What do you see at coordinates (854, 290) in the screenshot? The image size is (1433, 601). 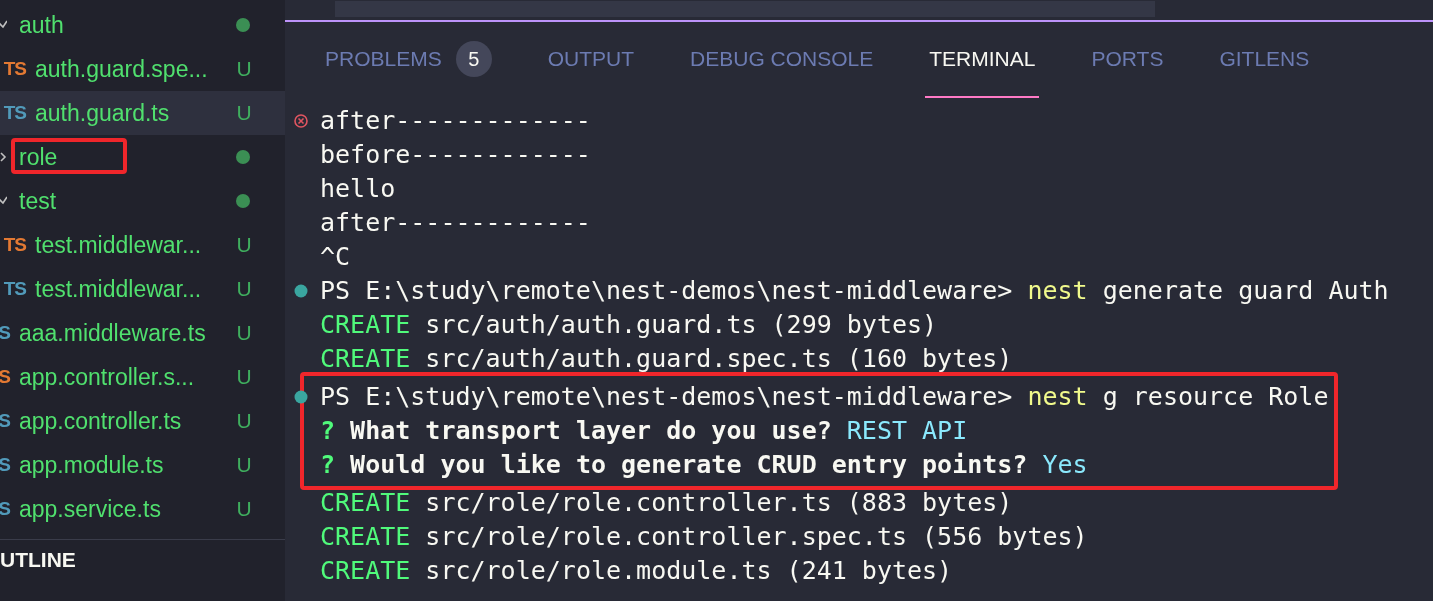 I see `terminal-line: PS E:\study\remote\nest-demos\nest-middleware> nest generate guard Auth` at bounding box center [854, 290].